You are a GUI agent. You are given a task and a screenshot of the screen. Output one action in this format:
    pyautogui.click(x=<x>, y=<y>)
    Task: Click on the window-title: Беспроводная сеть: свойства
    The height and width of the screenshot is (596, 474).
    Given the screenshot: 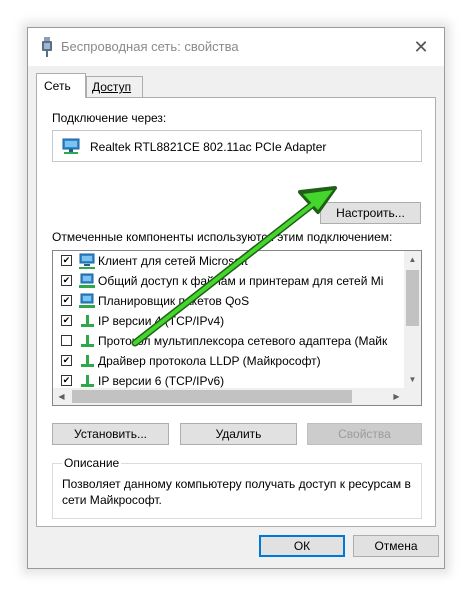 What is the action you would take?
    pyautogui.click(x=150, y=46)
    